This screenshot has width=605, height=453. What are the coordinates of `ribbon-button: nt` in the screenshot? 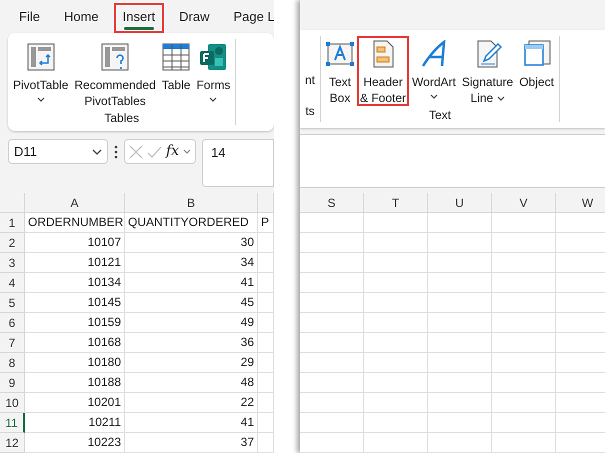 It's located at (310, 69).